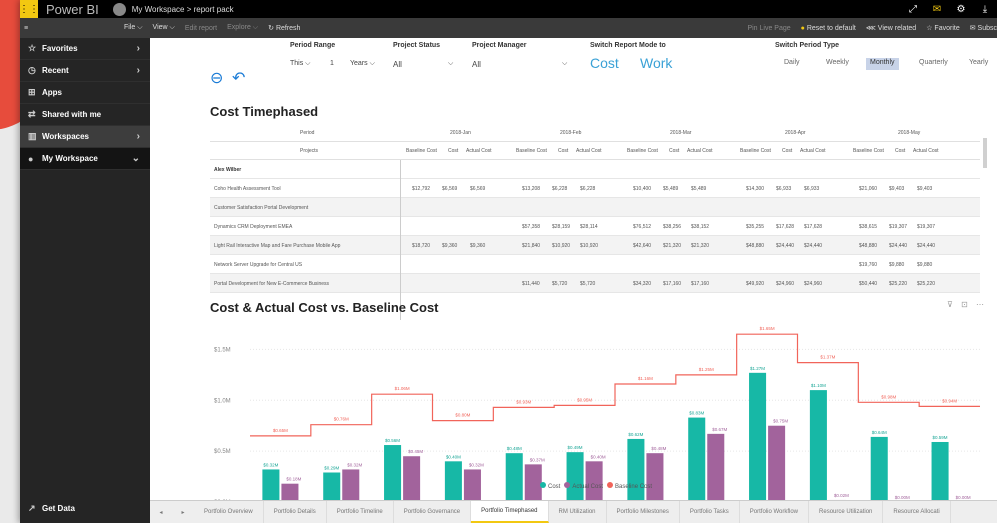 This screenshot has width=997, height=523. I want to click on sidebar-item-recent: ◷ Recent ›, so click(85, 71).